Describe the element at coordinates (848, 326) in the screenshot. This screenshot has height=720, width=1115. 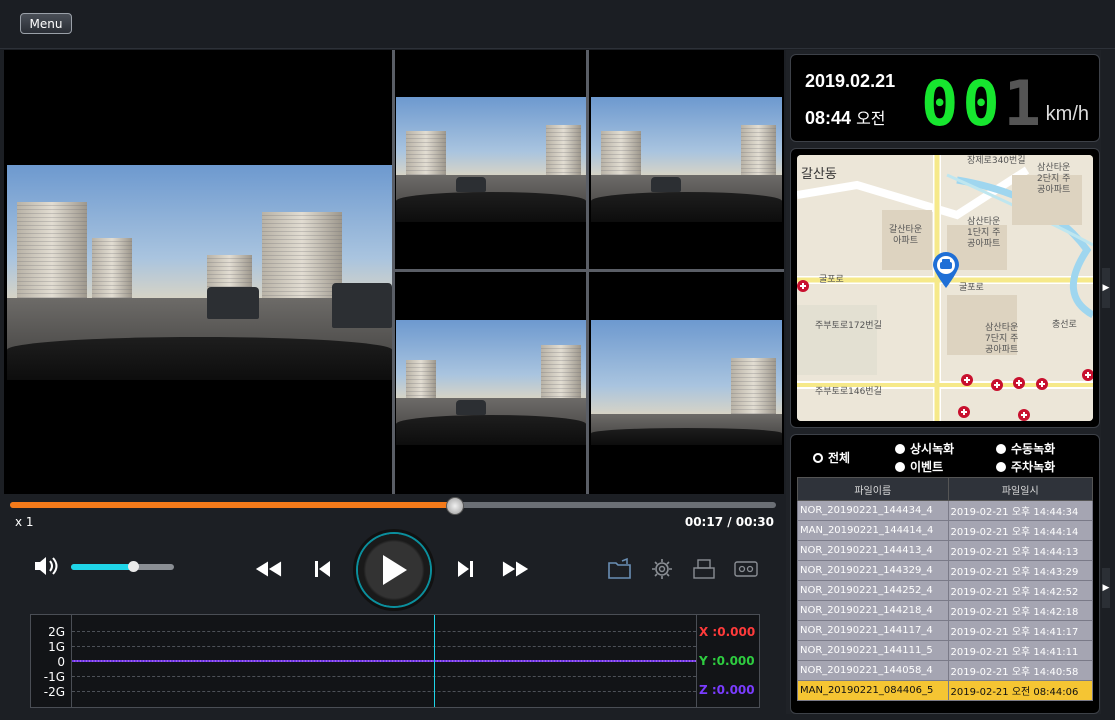
I see `map-label-street: 주부토로172번길` at that location.